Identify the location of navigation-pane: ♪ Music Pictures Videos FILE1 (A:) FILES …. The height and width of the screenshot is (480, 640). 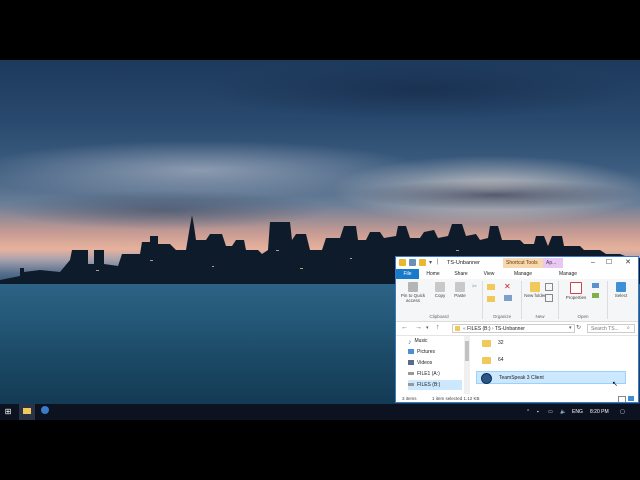
(434, 365).